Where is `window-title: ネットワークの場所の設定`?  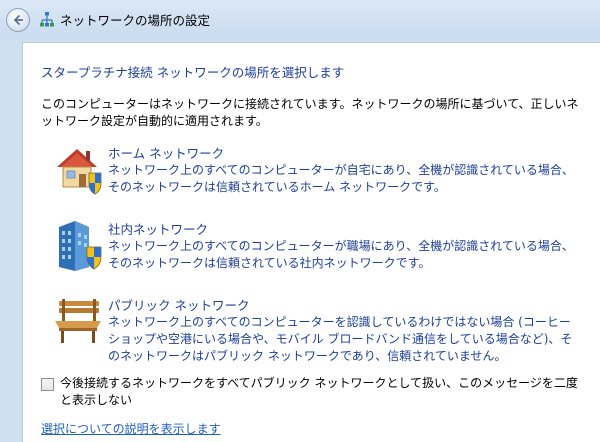
window-title: ネットワークの場所の設定 is located at coordinates (135, 20).